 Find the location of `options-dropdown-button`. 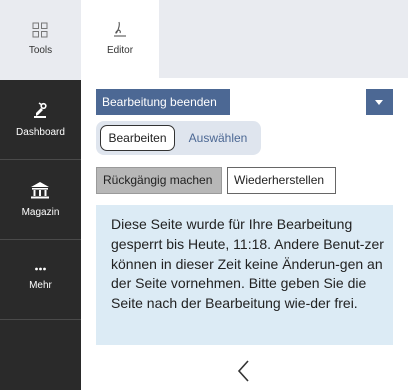

options-dropdown-button is located at coordinates (379, 102).